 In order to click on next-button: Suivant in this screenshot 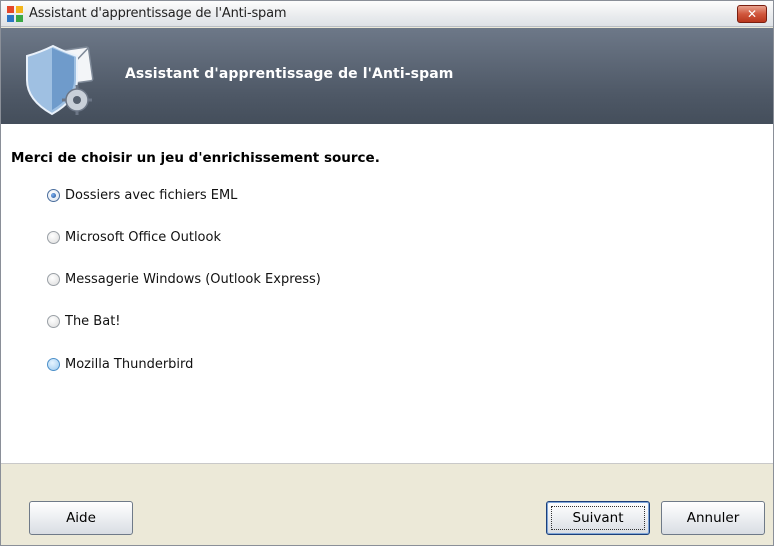, I will do `click(598, 518)`.